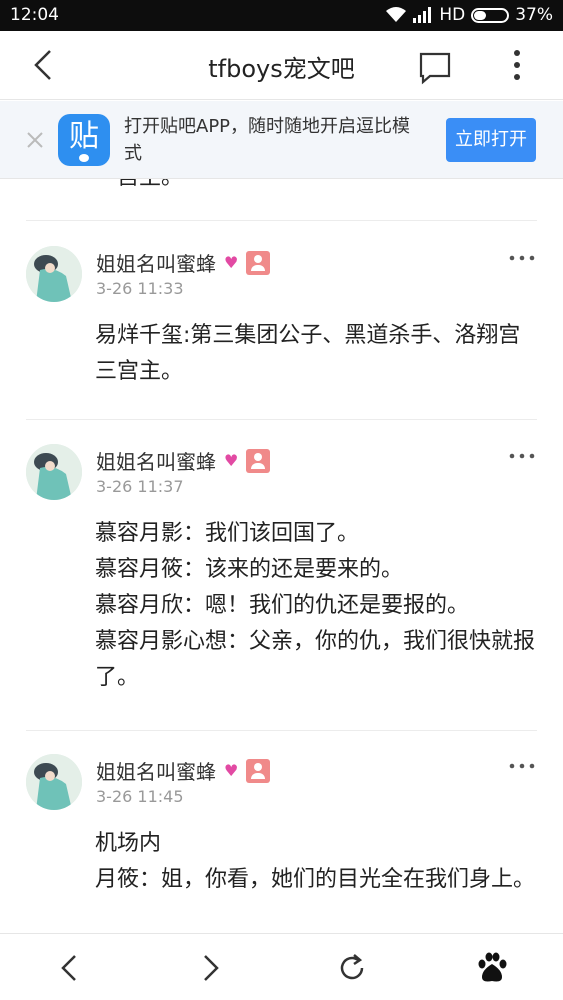 This screenshot has width=563, height=1000. What do you see at coordinates (281, 15) in the screenshot?
I see `status-bar: 12:04 HD 37%` at bounding box center [281, 15].